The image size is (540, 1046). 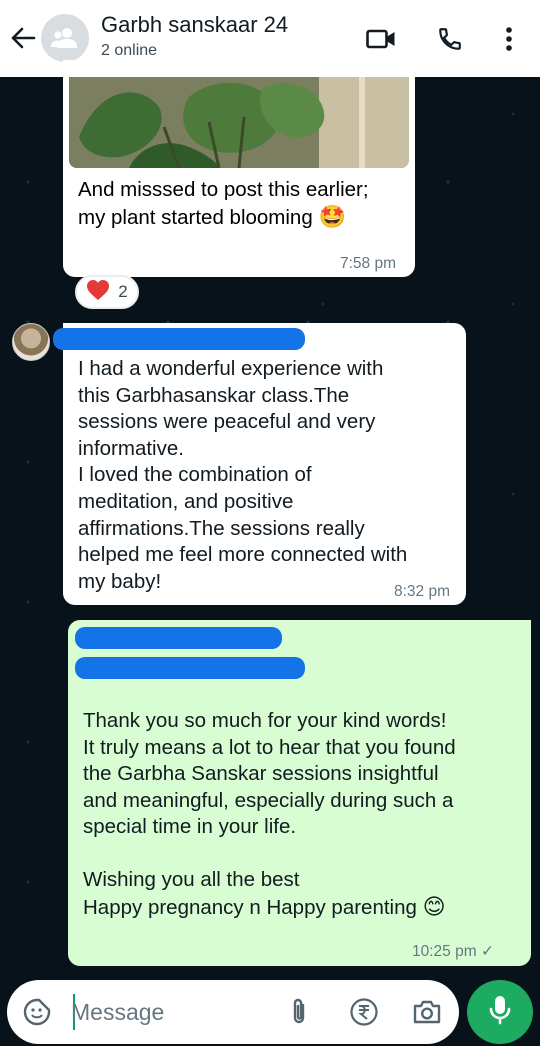 What do you see at coordinates (123, 291) in the screenshot?
I see `reaction-count: 2` at bounding box center [123, 291].